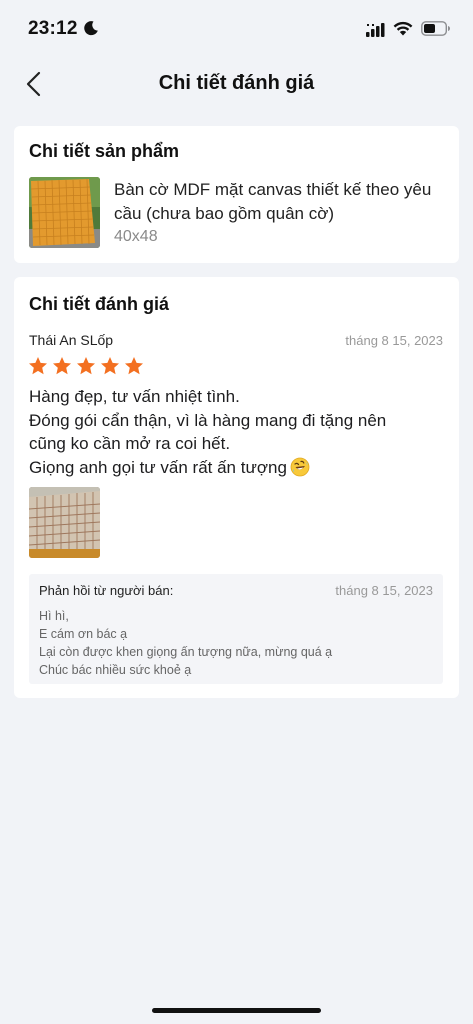 The width and height of the screenshot is (473, 1024). Describe the element at coordinates (91, 28) in the screenshot. I see `moon-icon` at that location.